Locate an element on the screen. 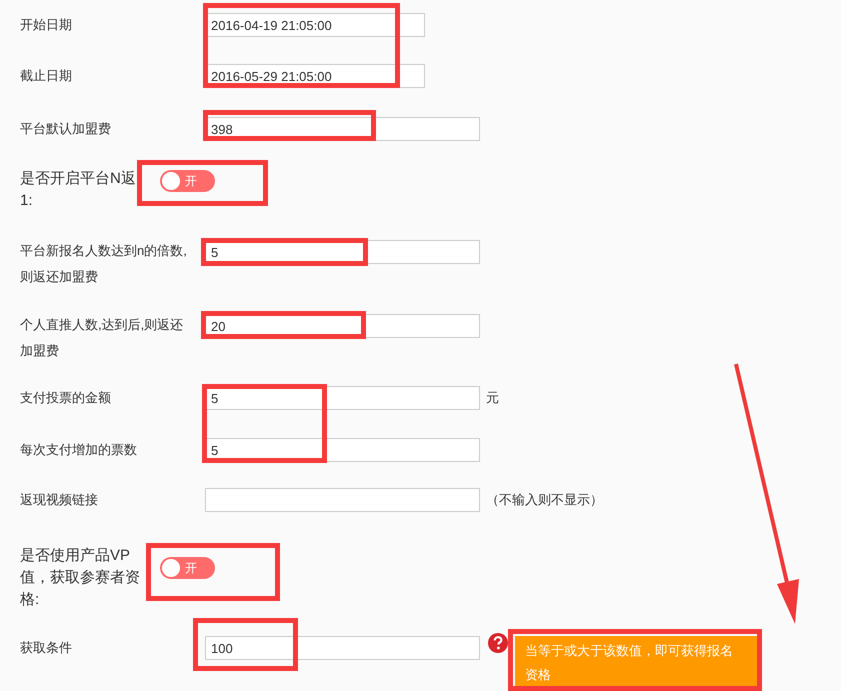  field-label: 平台默认加盟费 is located at coordinates (66, 129).